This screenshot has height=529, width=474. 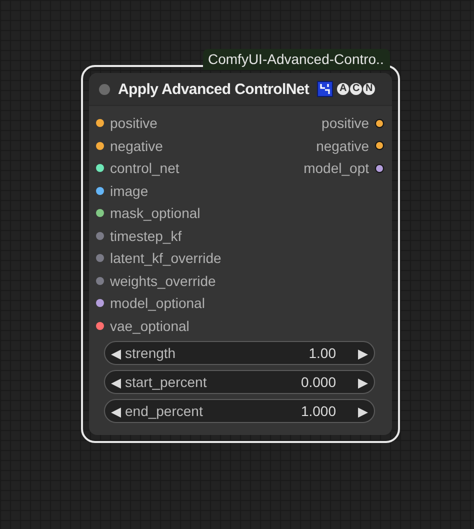 I want to click on badge-letter: A, so click(x=343, y=89).